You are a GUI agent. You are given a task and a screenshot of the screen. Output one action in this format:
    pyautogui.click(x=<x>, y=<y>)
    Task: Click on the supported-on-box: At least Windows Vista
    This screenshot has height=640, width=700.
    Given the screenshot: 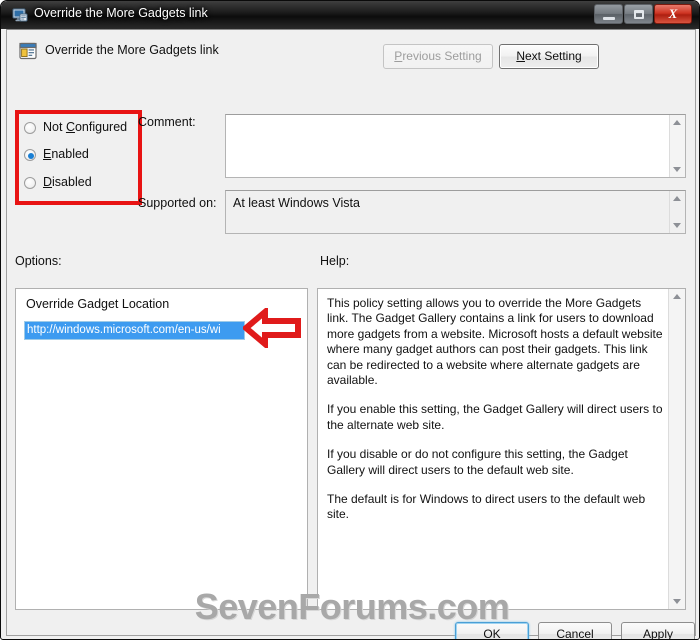 What is the action you would take?
    pyautogui.click(x=455, y=212)
    